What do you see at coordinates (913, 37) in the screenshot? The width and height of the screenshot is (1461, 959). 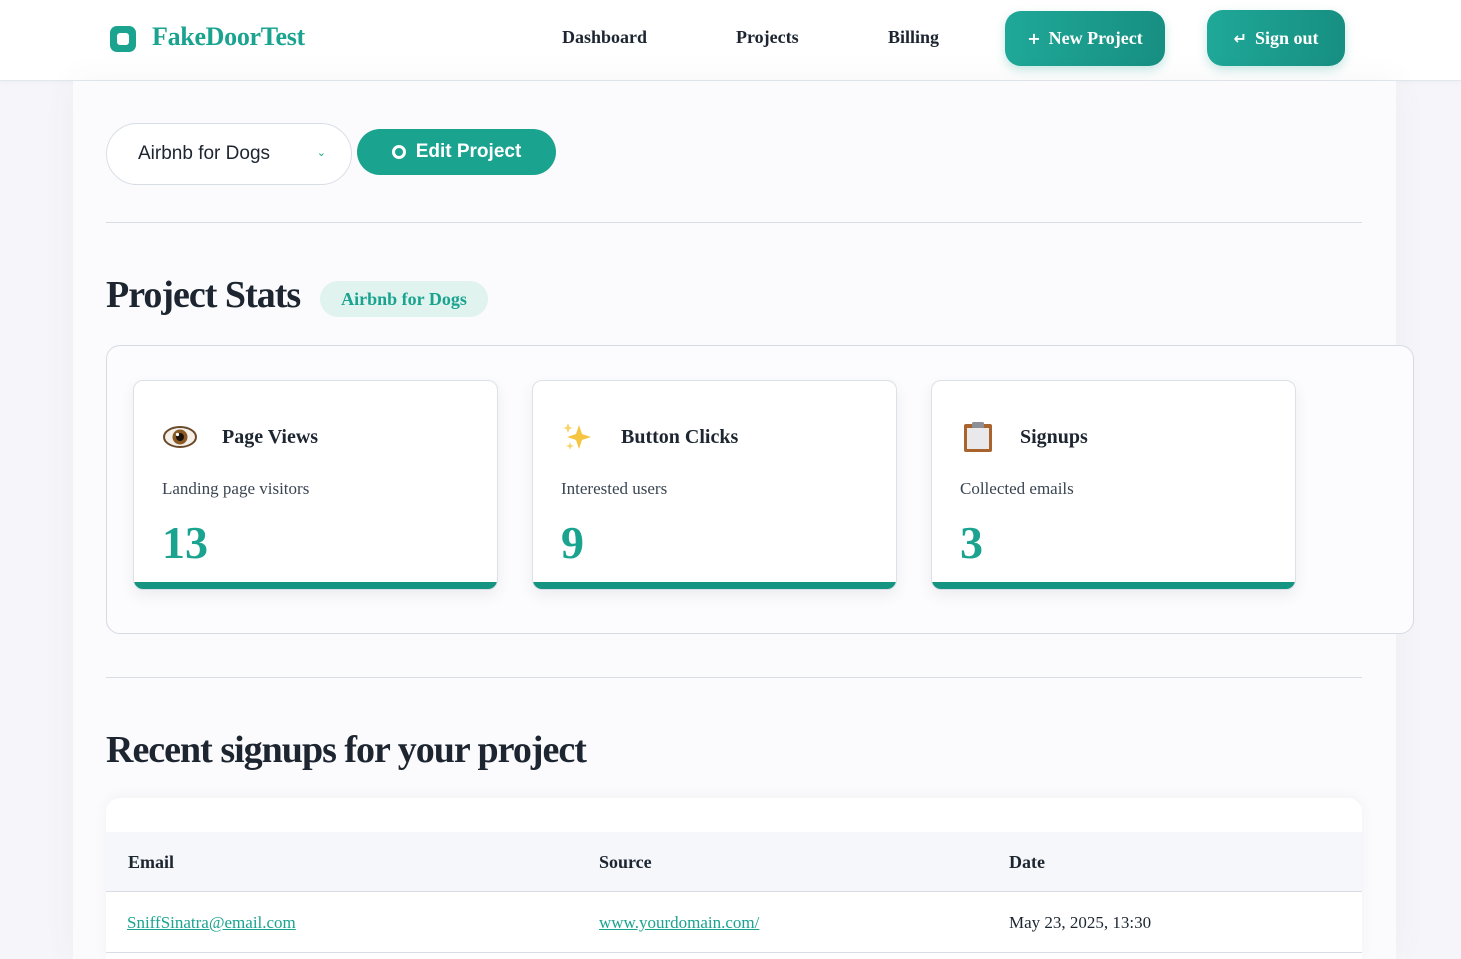 I see `nav-billing: Billing` at bounding box center [913, 37].